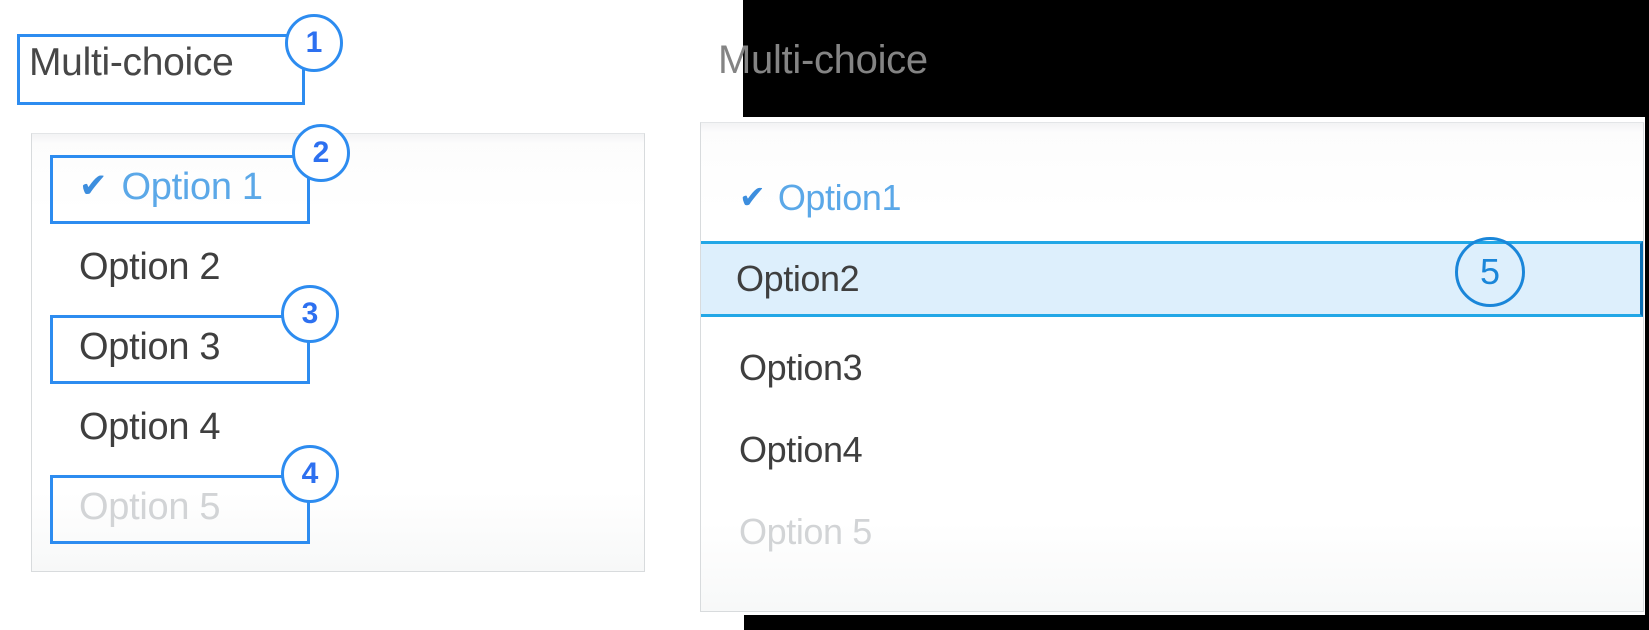 This screenshot has height=630, width=1649. I want to click on left-option-label-2: Option 2, so click(150, 266).